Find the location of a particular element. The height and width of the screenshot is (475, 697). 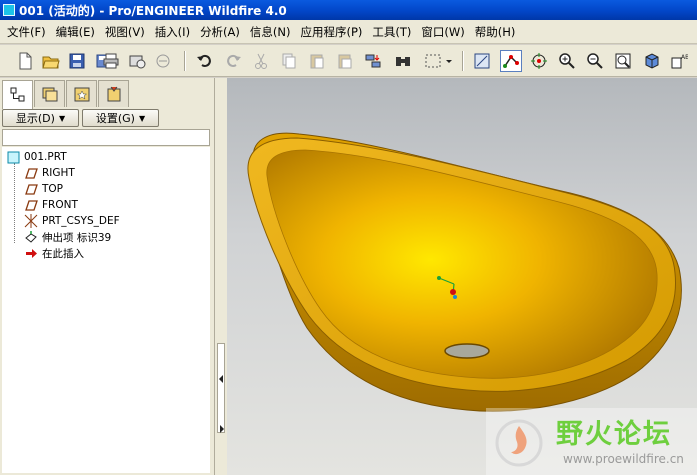

new-file-icon is located at coordinates (25, 61).